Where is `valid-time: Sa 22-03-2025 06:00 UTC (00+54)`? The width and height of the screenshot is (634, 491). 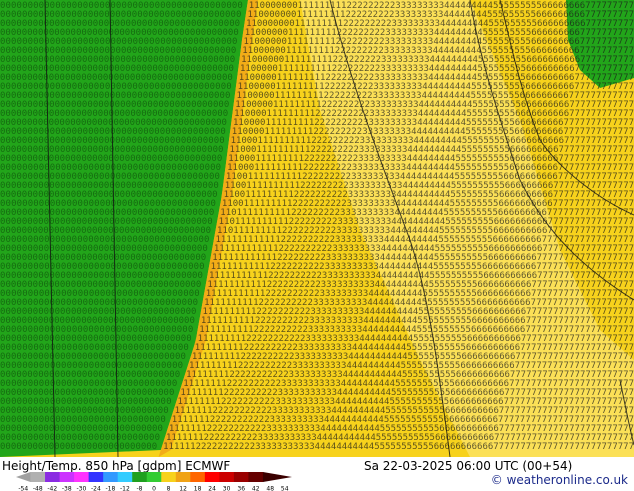
valid-time: Sa 22-03-2025 06:00 UTC (00+54) is located at coordinates (468, 466).